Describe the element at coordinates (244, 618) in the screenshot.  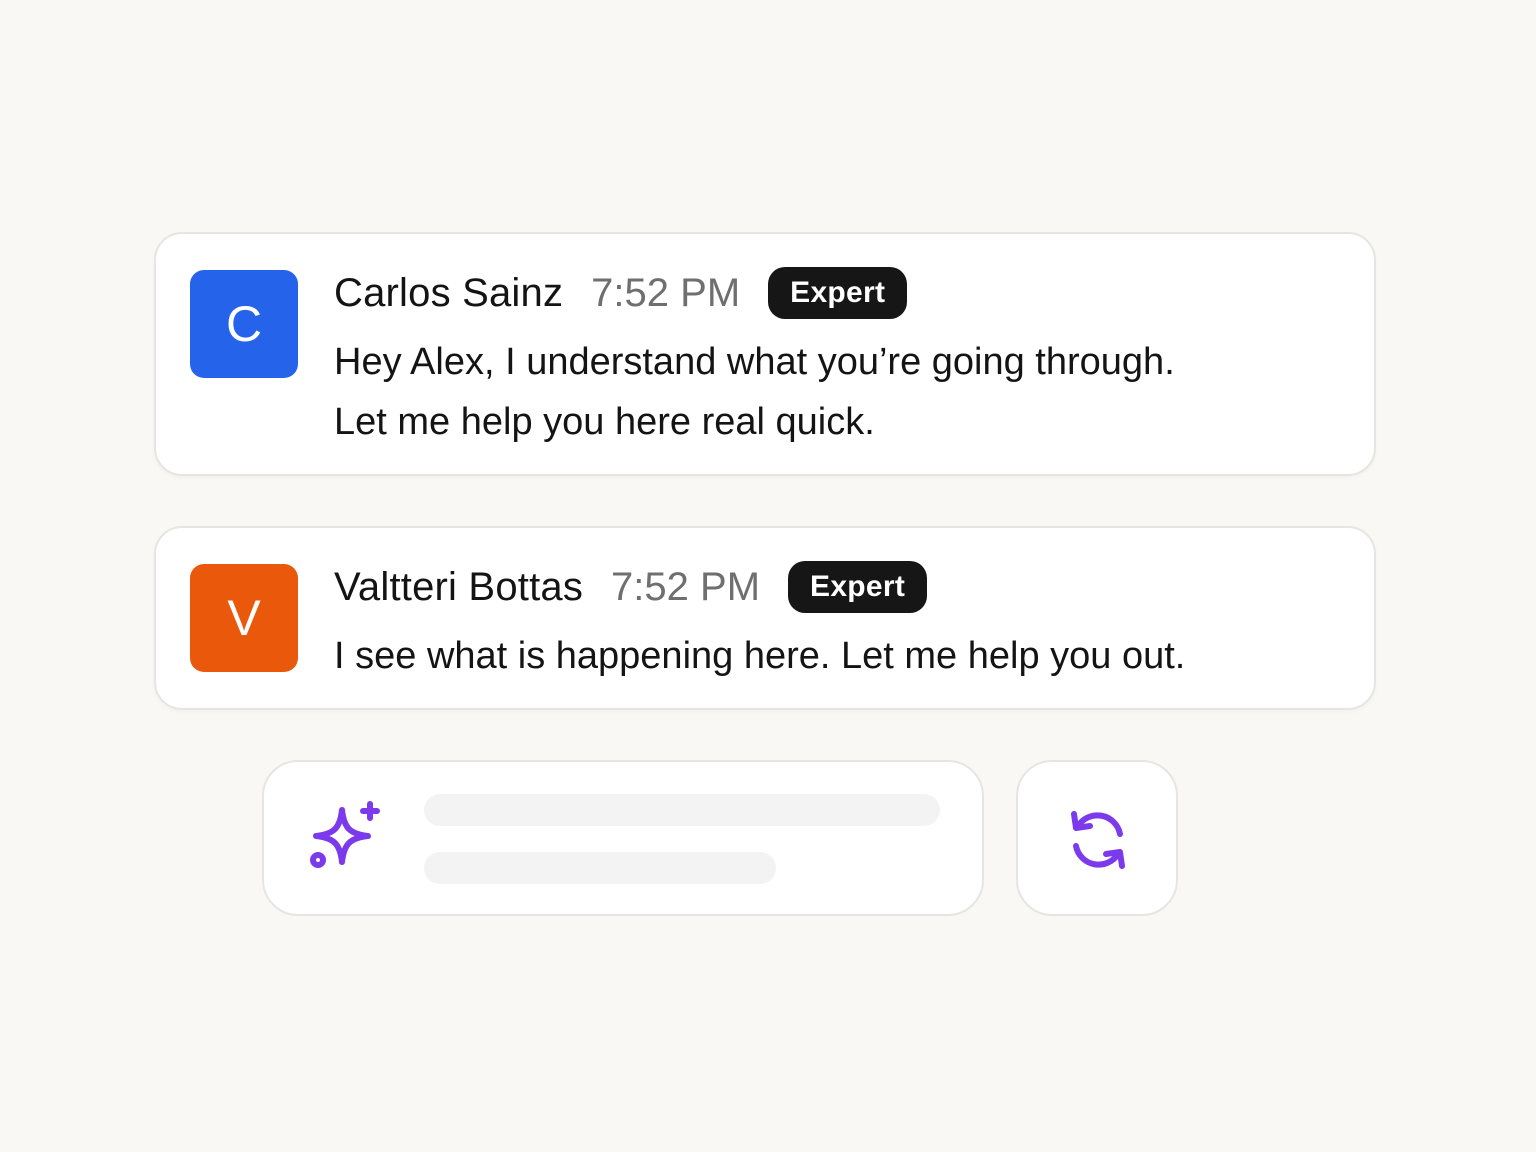
I see `avatar: V` at that location.